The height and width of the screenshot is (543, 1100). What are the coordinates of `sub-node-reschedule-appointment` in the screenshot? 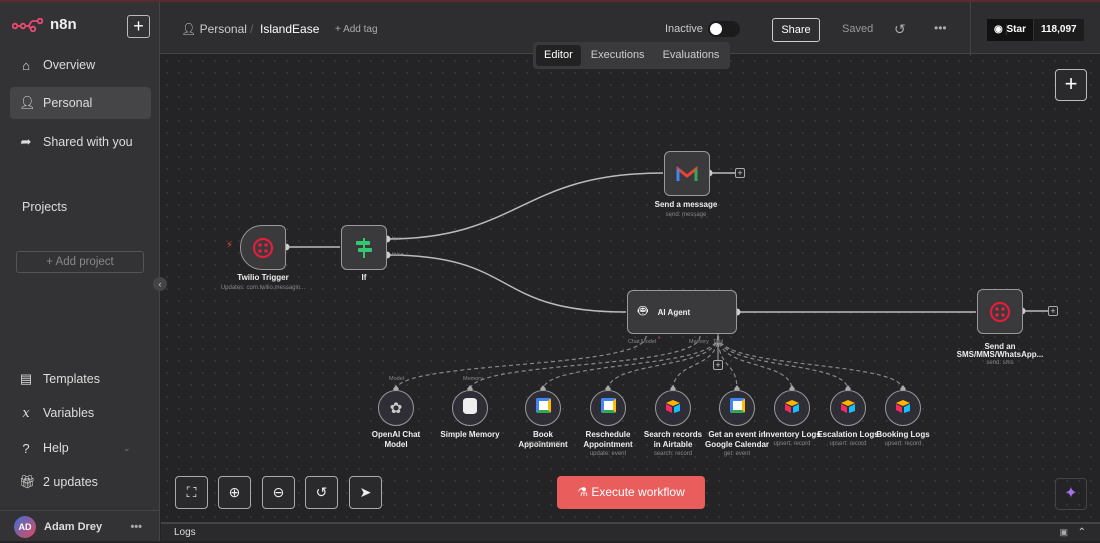 It's located at (608, 408).